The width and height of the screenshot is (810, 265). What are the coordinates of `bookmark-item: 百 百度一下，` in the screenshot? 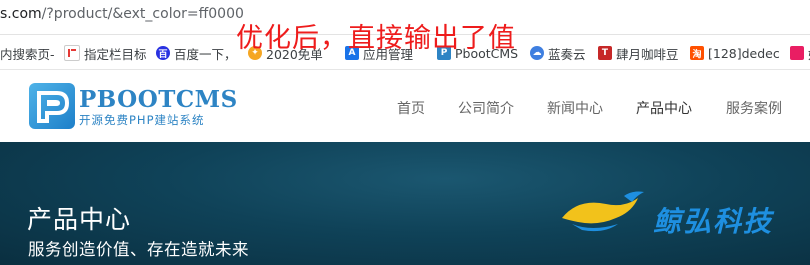 It's located at (196, 53).